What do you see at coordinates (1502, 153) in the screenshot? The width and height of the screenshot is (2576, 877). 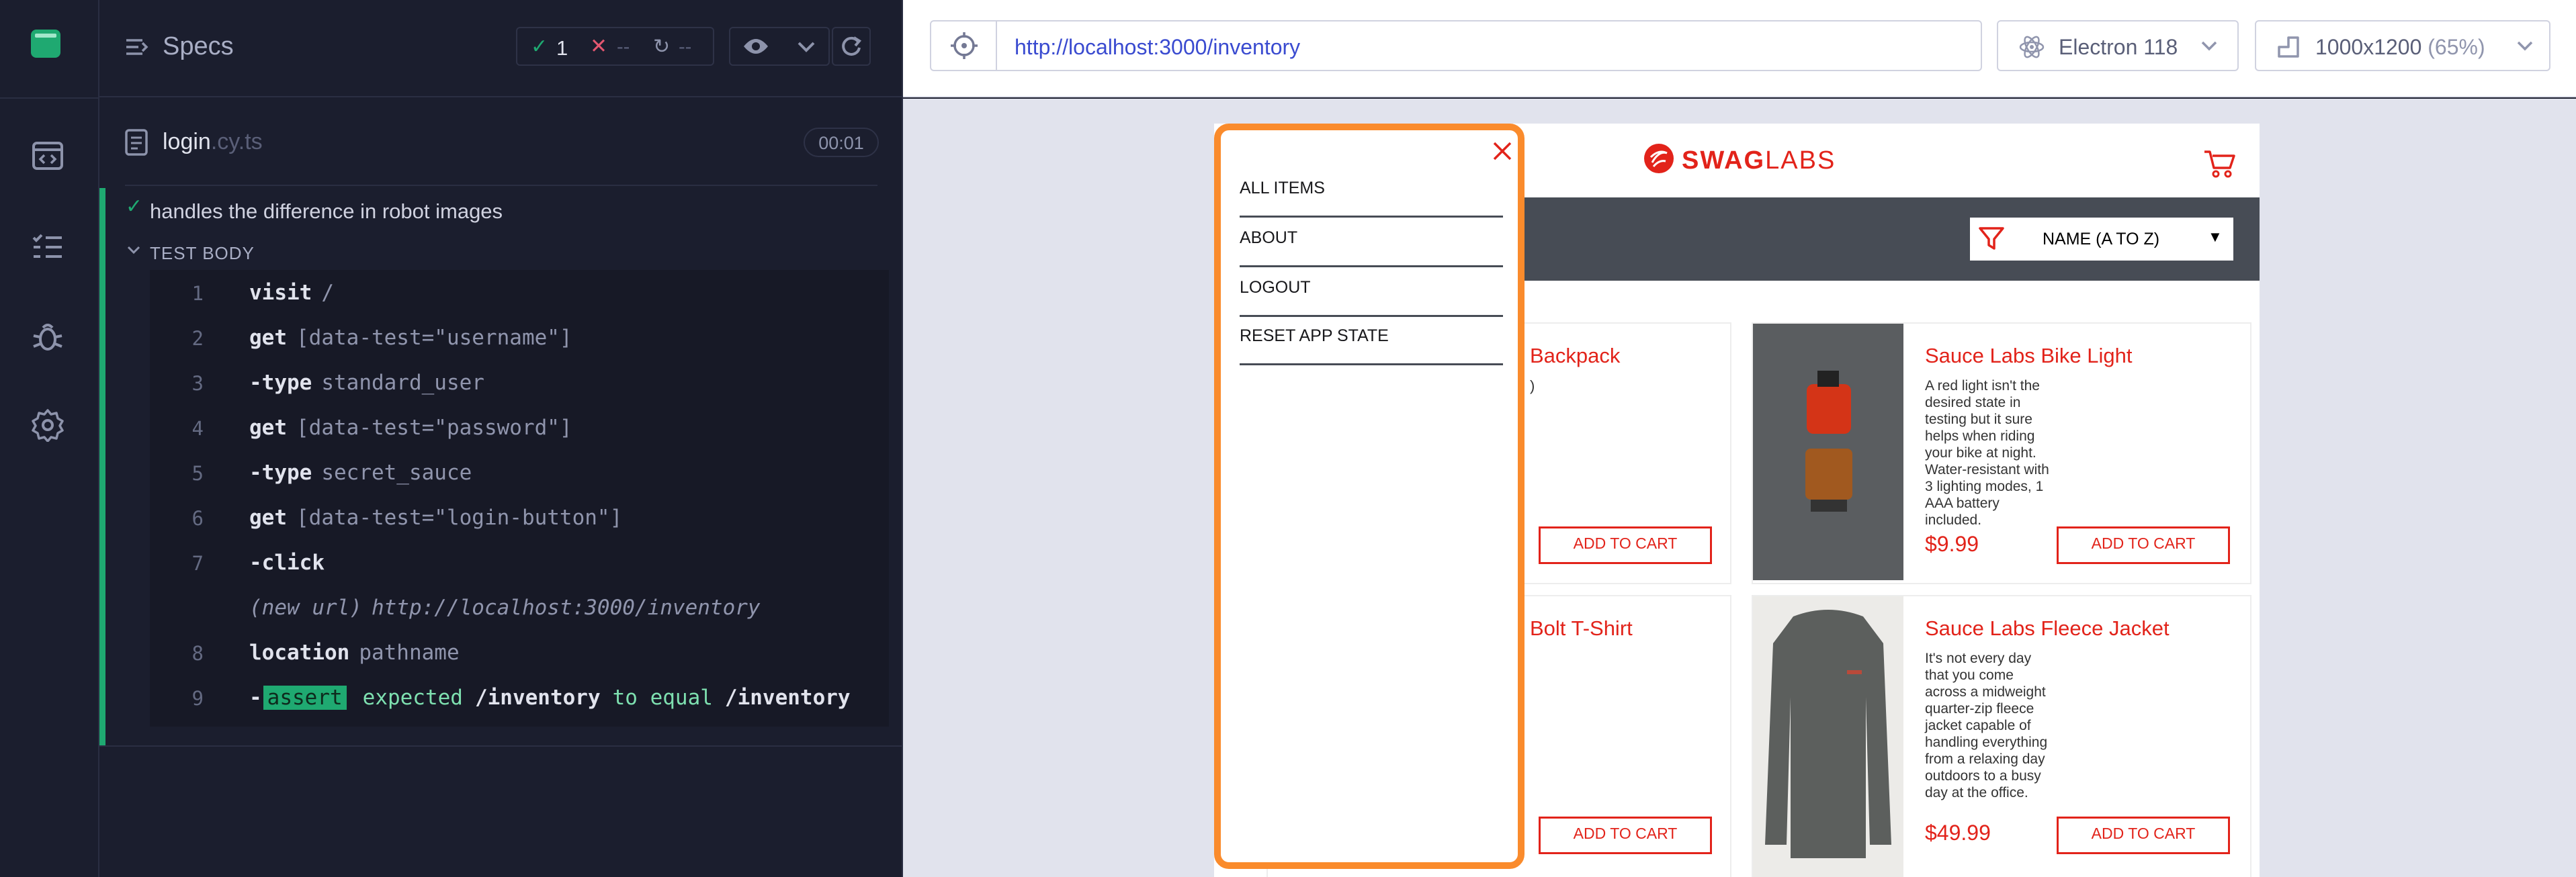 I see `close-menu-icon` at bounding box center [1502, 153].